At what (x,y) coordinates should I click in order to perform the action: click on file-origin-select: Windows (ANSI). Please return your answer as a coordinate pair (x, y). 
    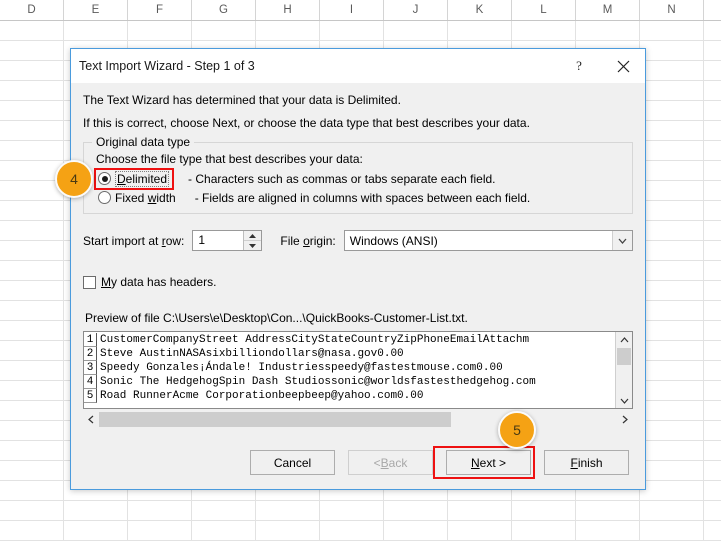
    Looking at the image, I should click on (488, 240).